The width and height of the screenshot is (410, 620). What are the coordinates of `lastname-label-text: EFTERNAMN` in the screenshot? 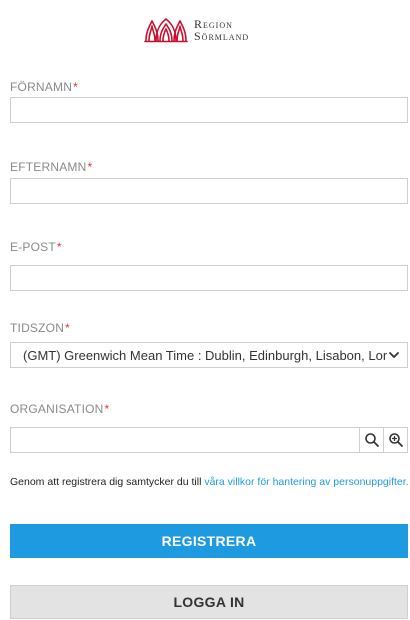 It's located at (48, 167).